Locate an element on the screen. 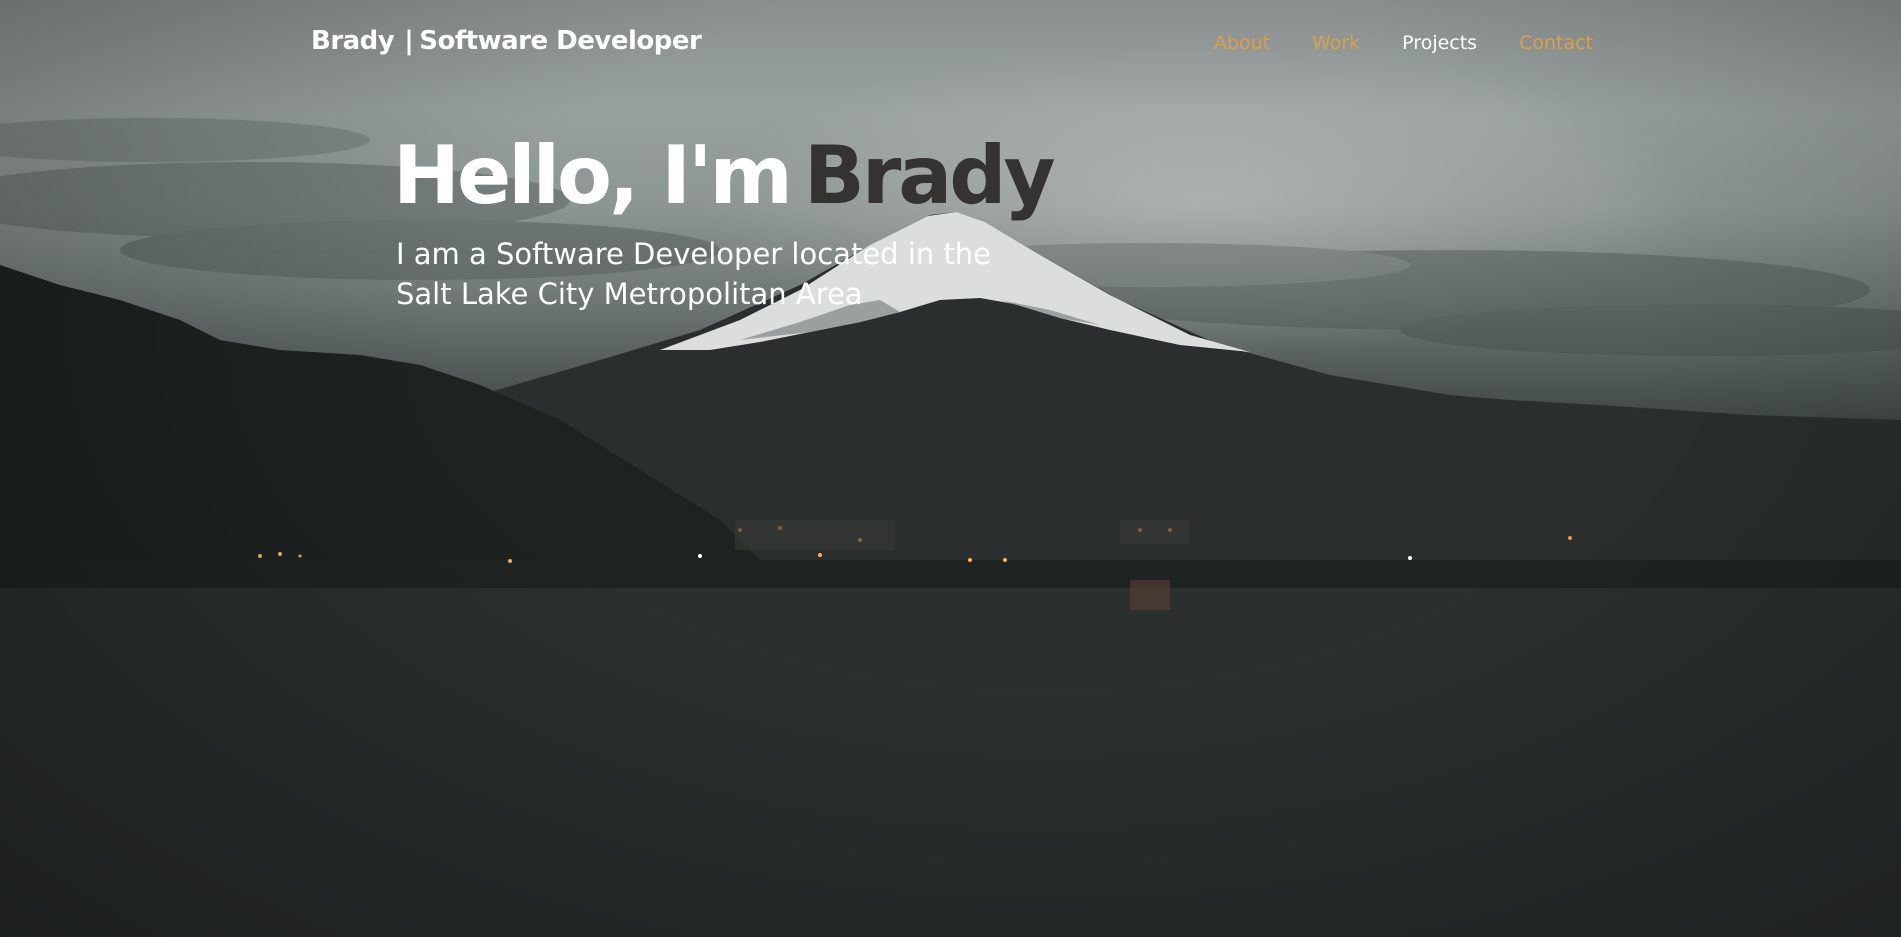 This screenshot has height=937, width=1901. brand-role: Software Developer is located at coordinates (560, 41).